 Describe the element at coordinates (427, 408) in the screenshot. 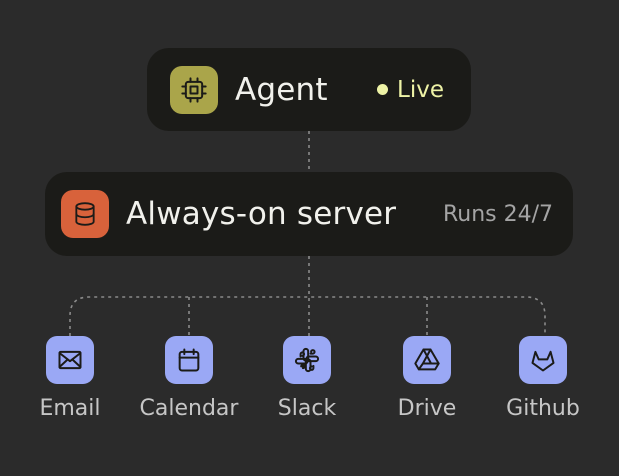

I see `tool-label: Drive` at that location.